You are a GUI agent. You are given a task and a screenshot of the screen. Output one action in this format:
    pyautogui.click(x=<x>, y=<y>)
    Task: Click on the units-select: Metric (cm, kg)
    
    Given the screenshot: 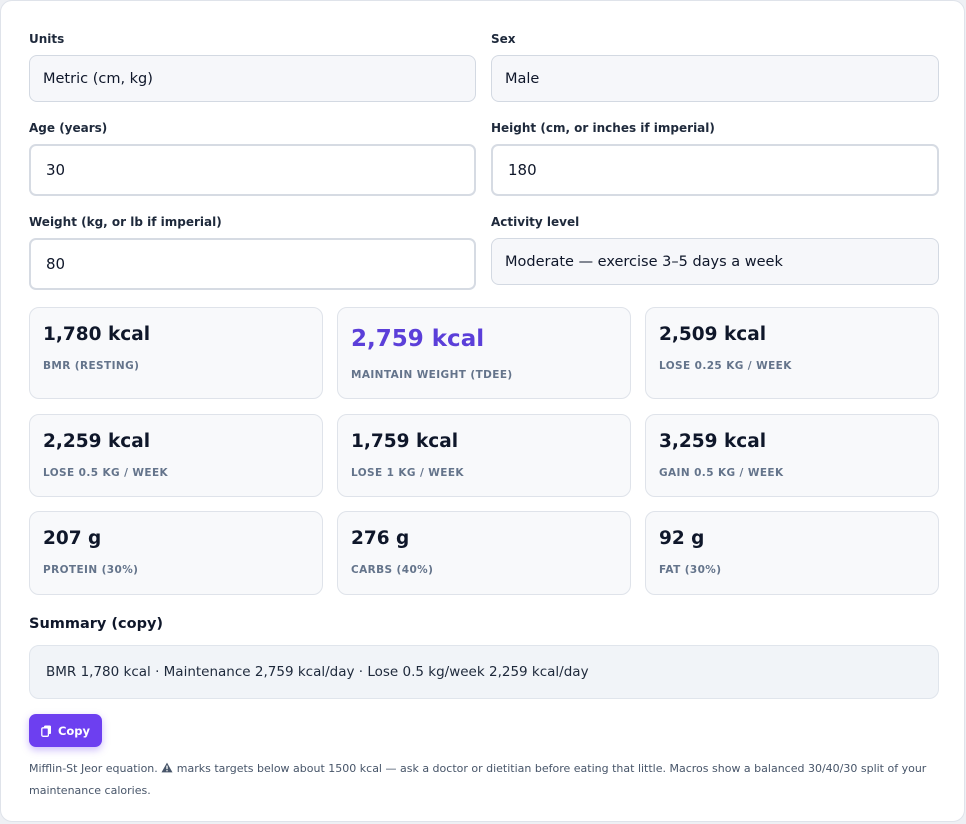 What is the action you would take?
    pyautogui.click(x=252, y=78)
    